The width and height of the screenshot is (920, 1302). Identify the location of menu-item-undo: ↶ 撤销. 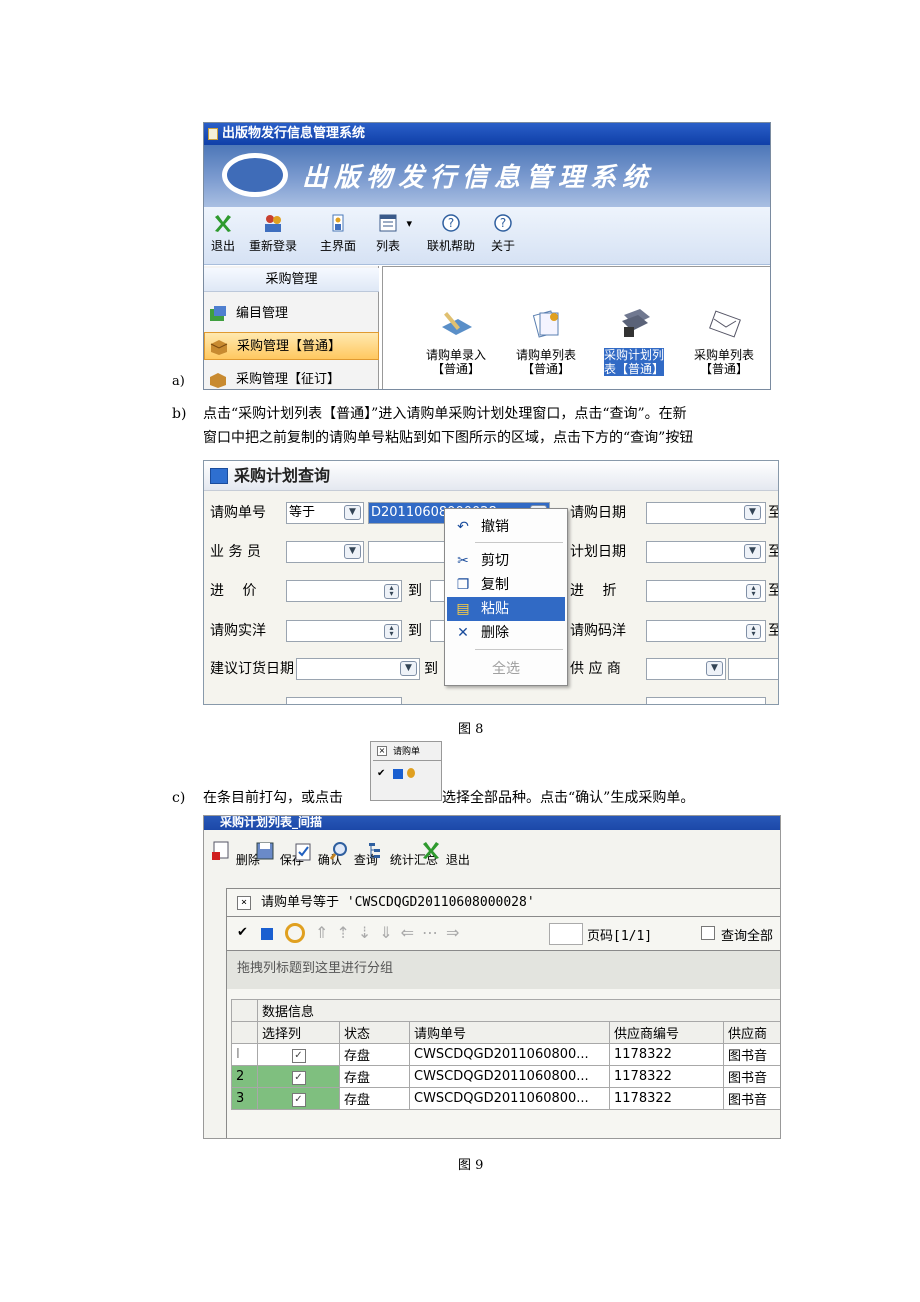
(506, 527).